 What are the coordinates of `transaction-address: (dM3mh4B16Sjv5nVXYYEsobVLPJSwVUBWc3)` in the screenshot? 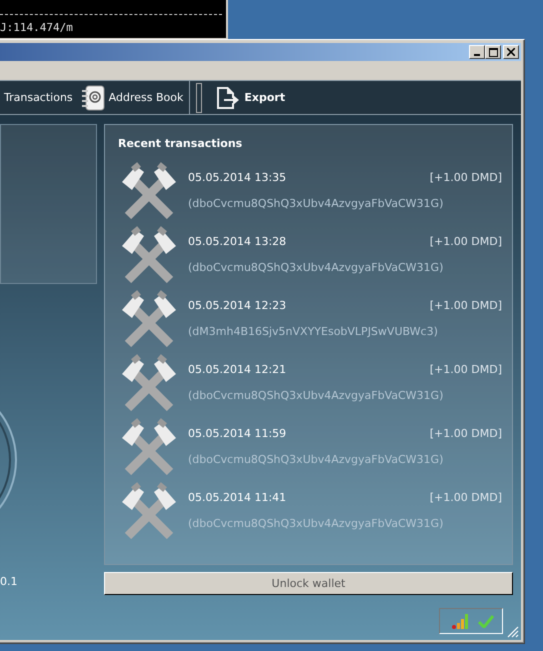 It's located at (313, 331).